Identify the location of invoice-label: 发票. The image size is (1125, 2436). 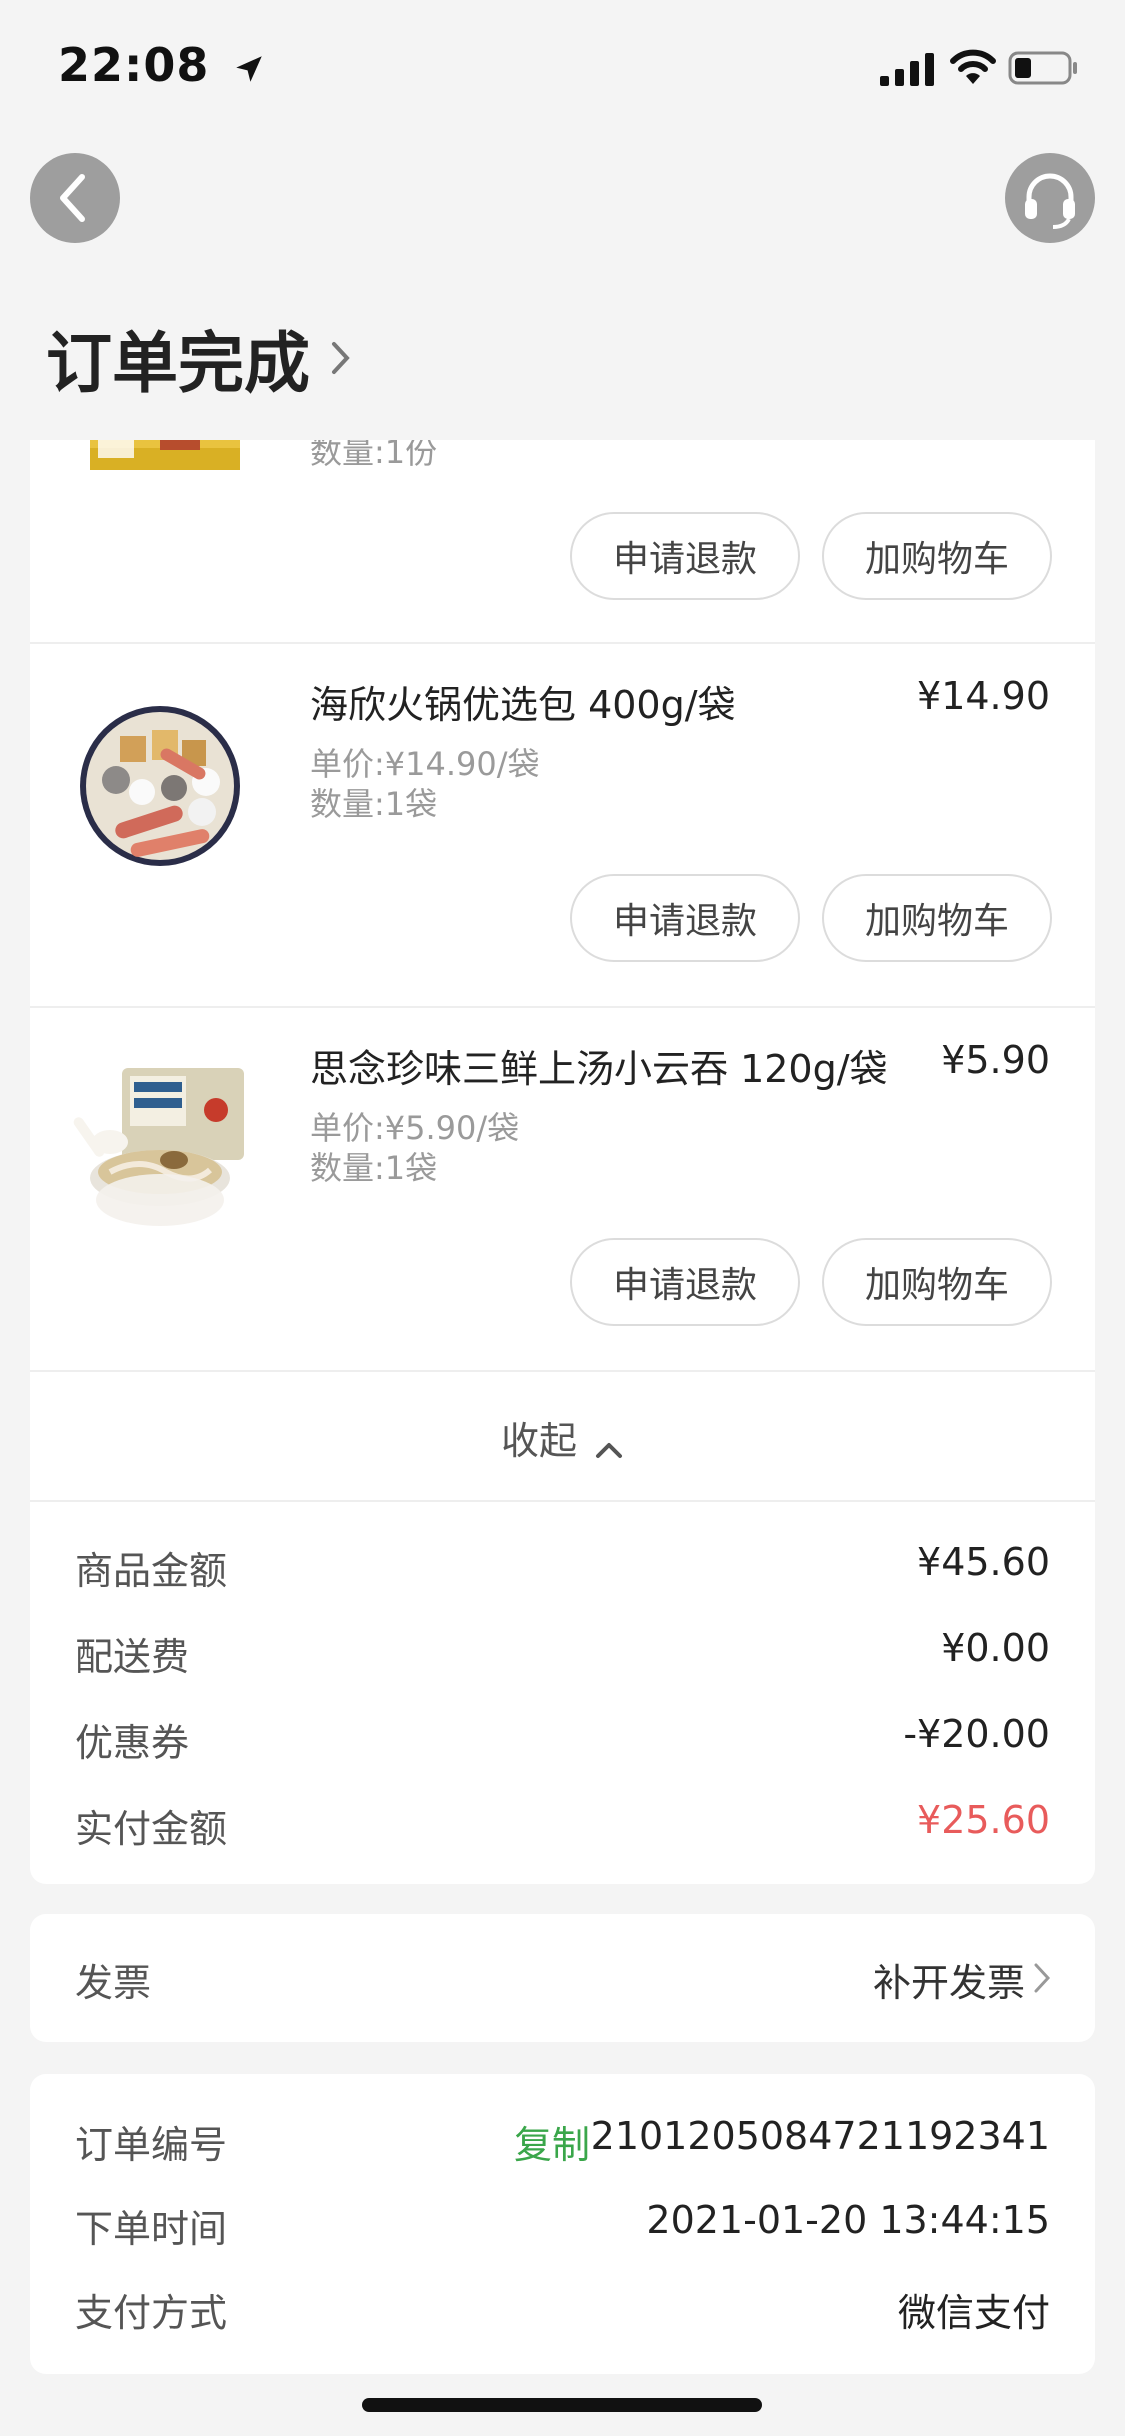
(113, 1983).